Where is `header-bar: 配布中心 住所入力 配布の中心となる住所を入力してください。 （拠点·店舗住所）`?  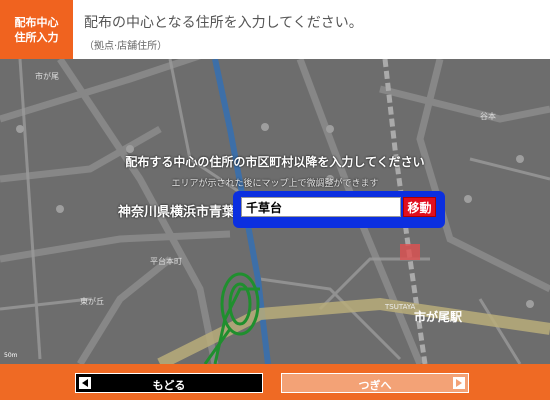 header-bar: 配布中心 住所入力 配布の中心となる住所を入力してください。 （拠点·店舗住所） is located at coordinates (275, 29).